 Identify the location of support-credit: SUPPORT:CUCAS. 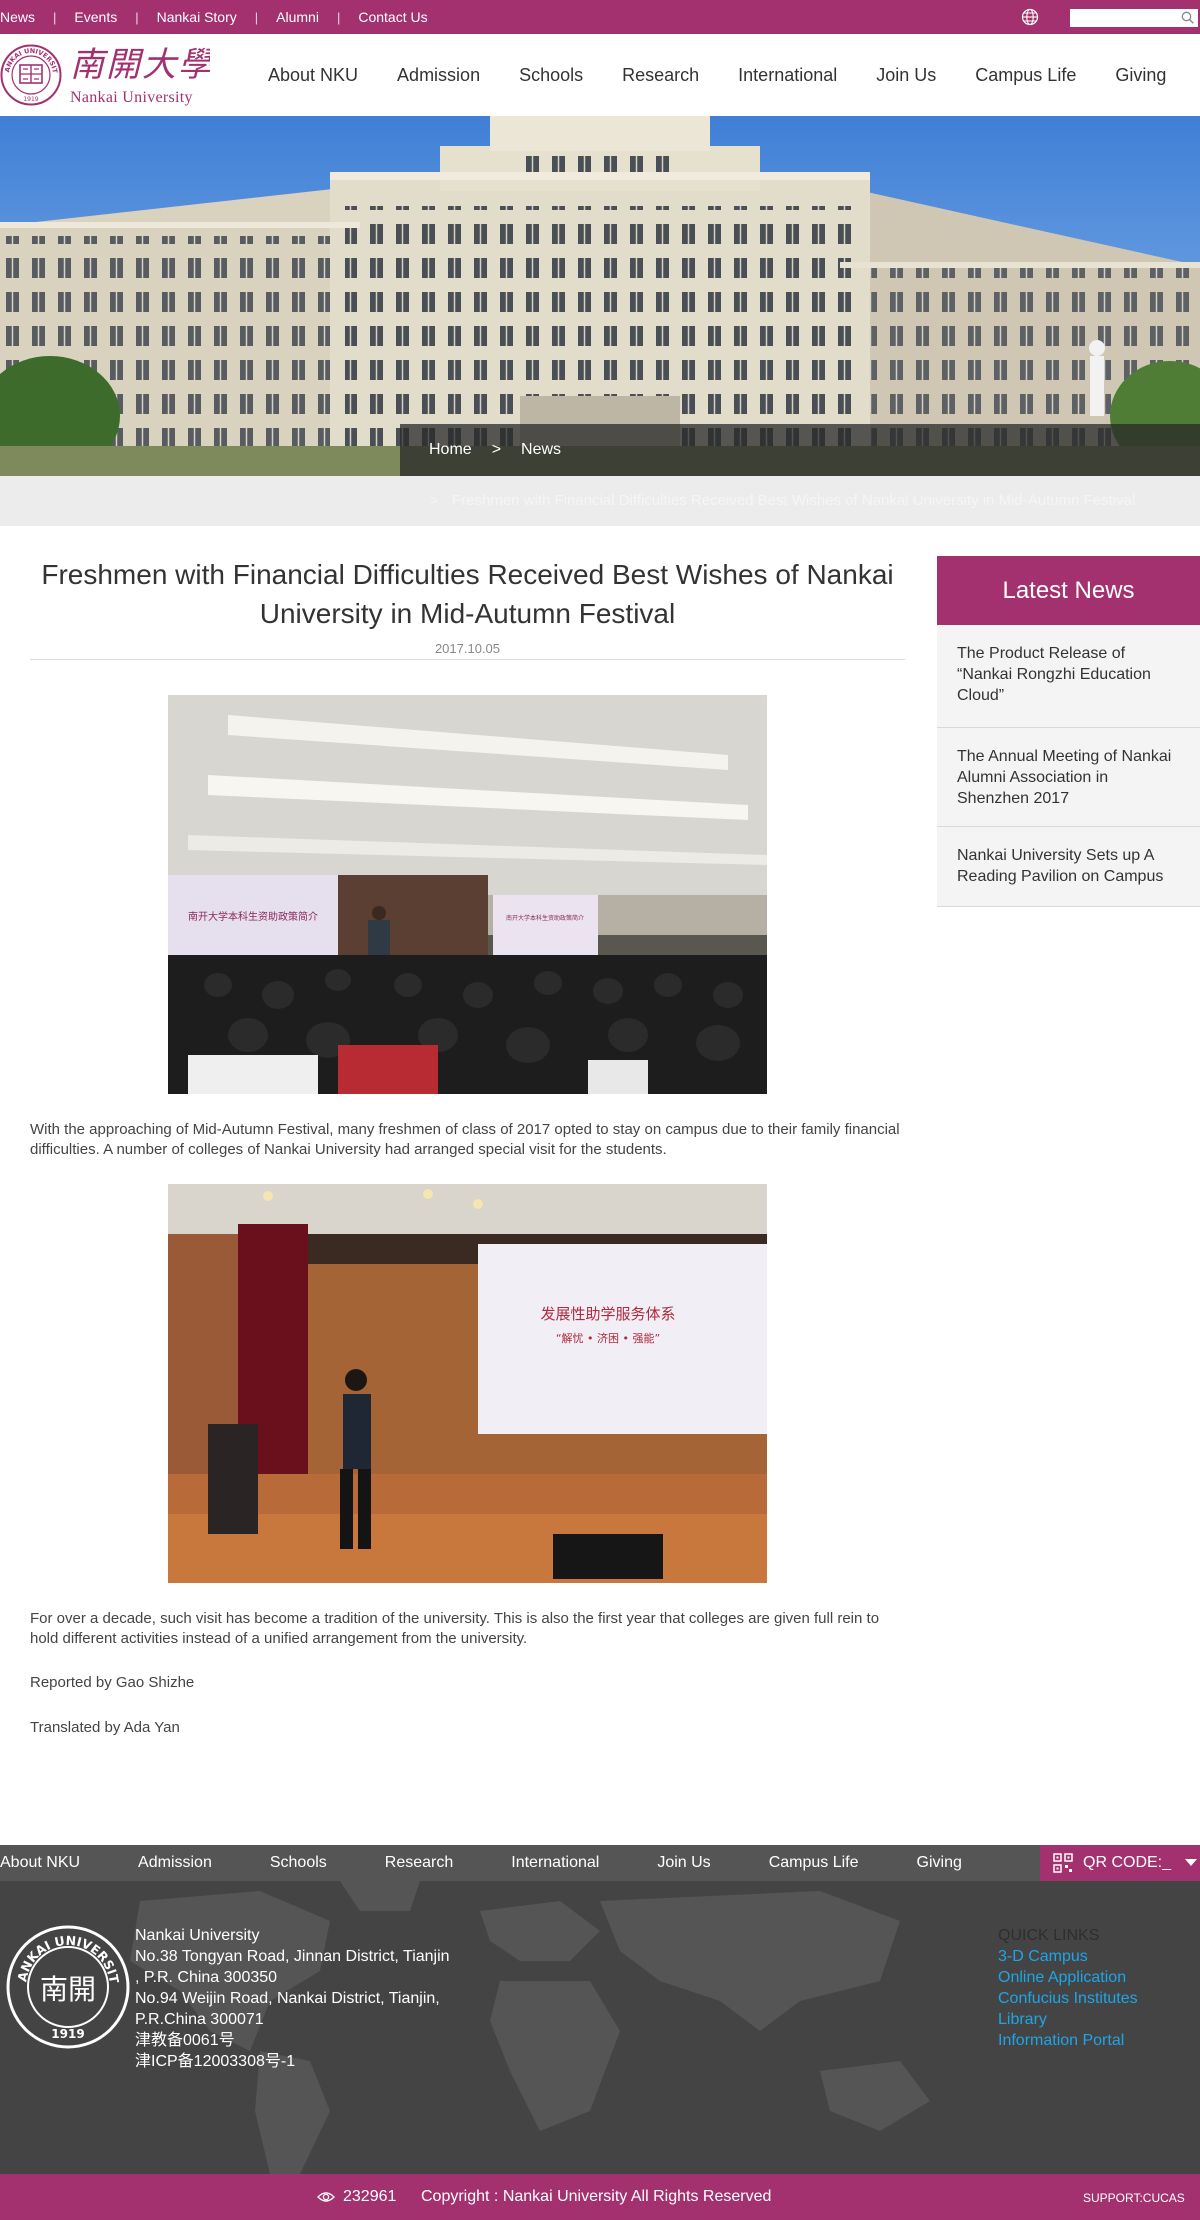
(1134, 2198).